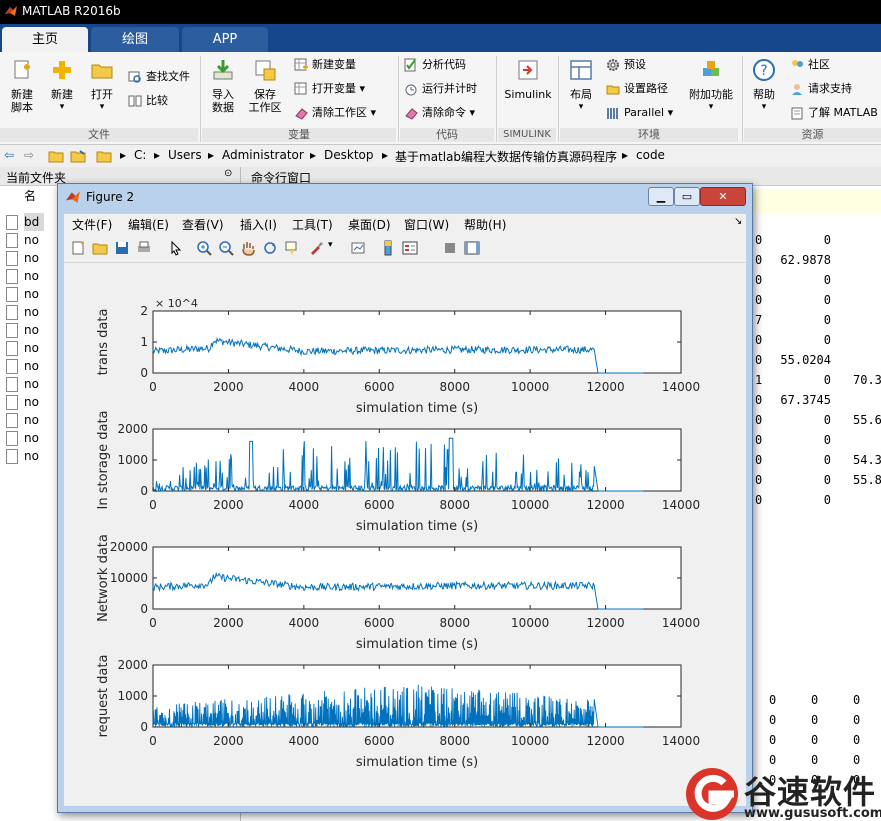 This screenshot has width=881, height=821. What do you see at coordinates (349, 155) in the screenshot?
I see `breadcrumb-desktop: Desktop` at bounding box center [349, 155].